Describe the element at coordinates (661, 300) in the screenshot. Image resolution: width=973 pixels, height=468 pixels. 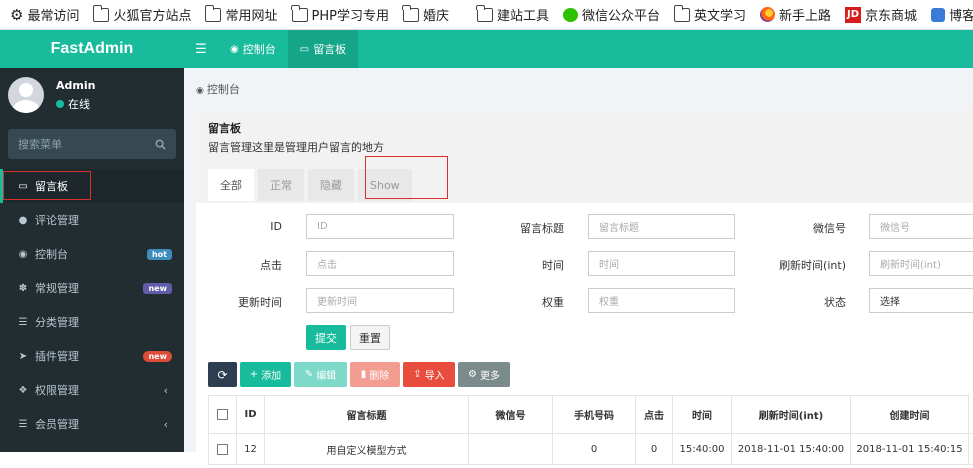
I see `weight-input: 权重` at that location.